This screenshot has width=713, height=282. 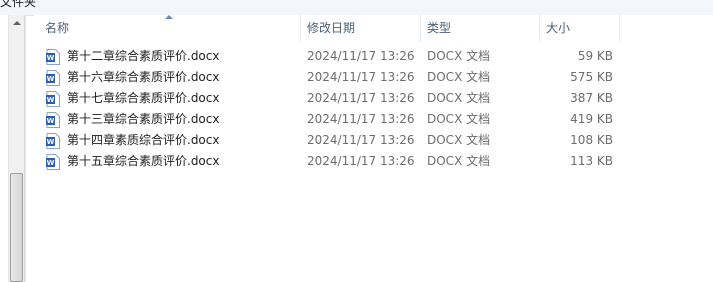 What do you see at coordinates (169, 17) in the screenshot?
I see `sort-ascending-icon` at bounding box center [169, 17].